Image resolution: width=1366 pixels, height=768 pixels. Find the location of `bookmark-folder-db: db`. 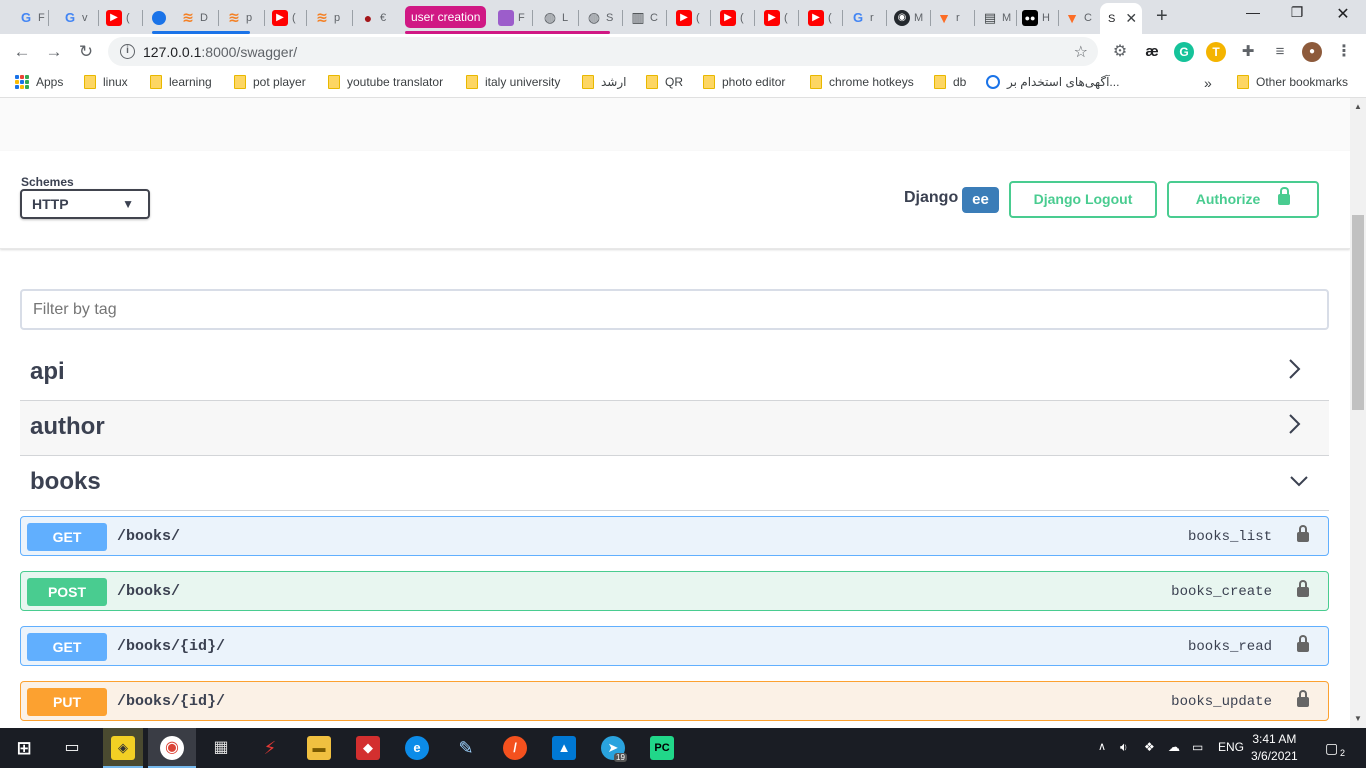

bookmark-folder-db: db is located at coordinates (950, 82).